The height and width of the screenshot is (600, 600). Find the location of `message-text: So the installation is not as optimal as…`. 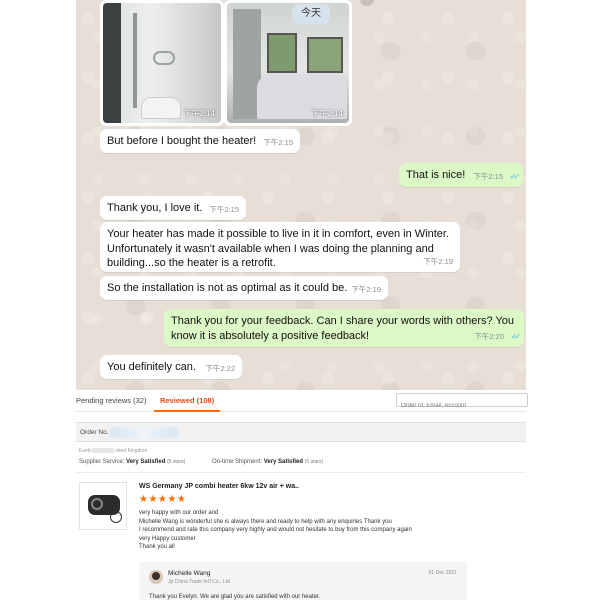

message-text: So the installation is not as optimal as… is located at coordinates (227, 288).